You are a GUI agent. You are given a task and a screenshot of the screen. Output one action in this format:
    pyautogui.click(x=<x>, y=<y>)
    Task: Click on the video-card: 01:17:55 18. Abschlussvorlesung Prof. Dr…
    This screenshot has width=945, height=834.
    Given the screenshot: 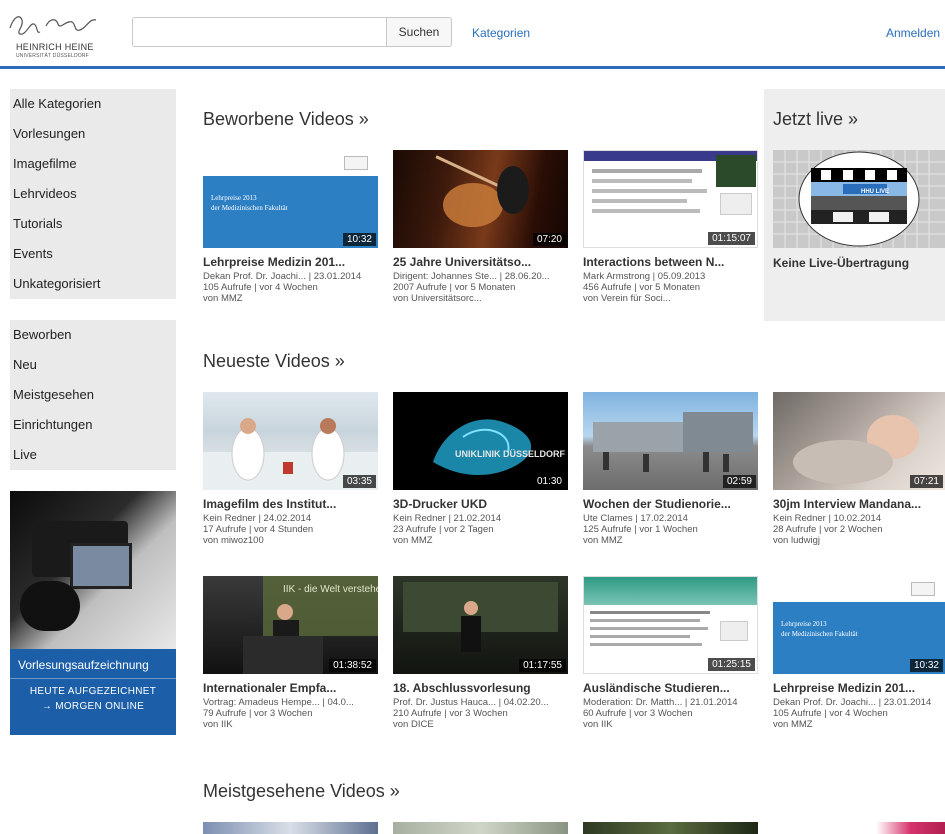 What is the action you would take?
    pyautogui.click(x=480, y=653)
    